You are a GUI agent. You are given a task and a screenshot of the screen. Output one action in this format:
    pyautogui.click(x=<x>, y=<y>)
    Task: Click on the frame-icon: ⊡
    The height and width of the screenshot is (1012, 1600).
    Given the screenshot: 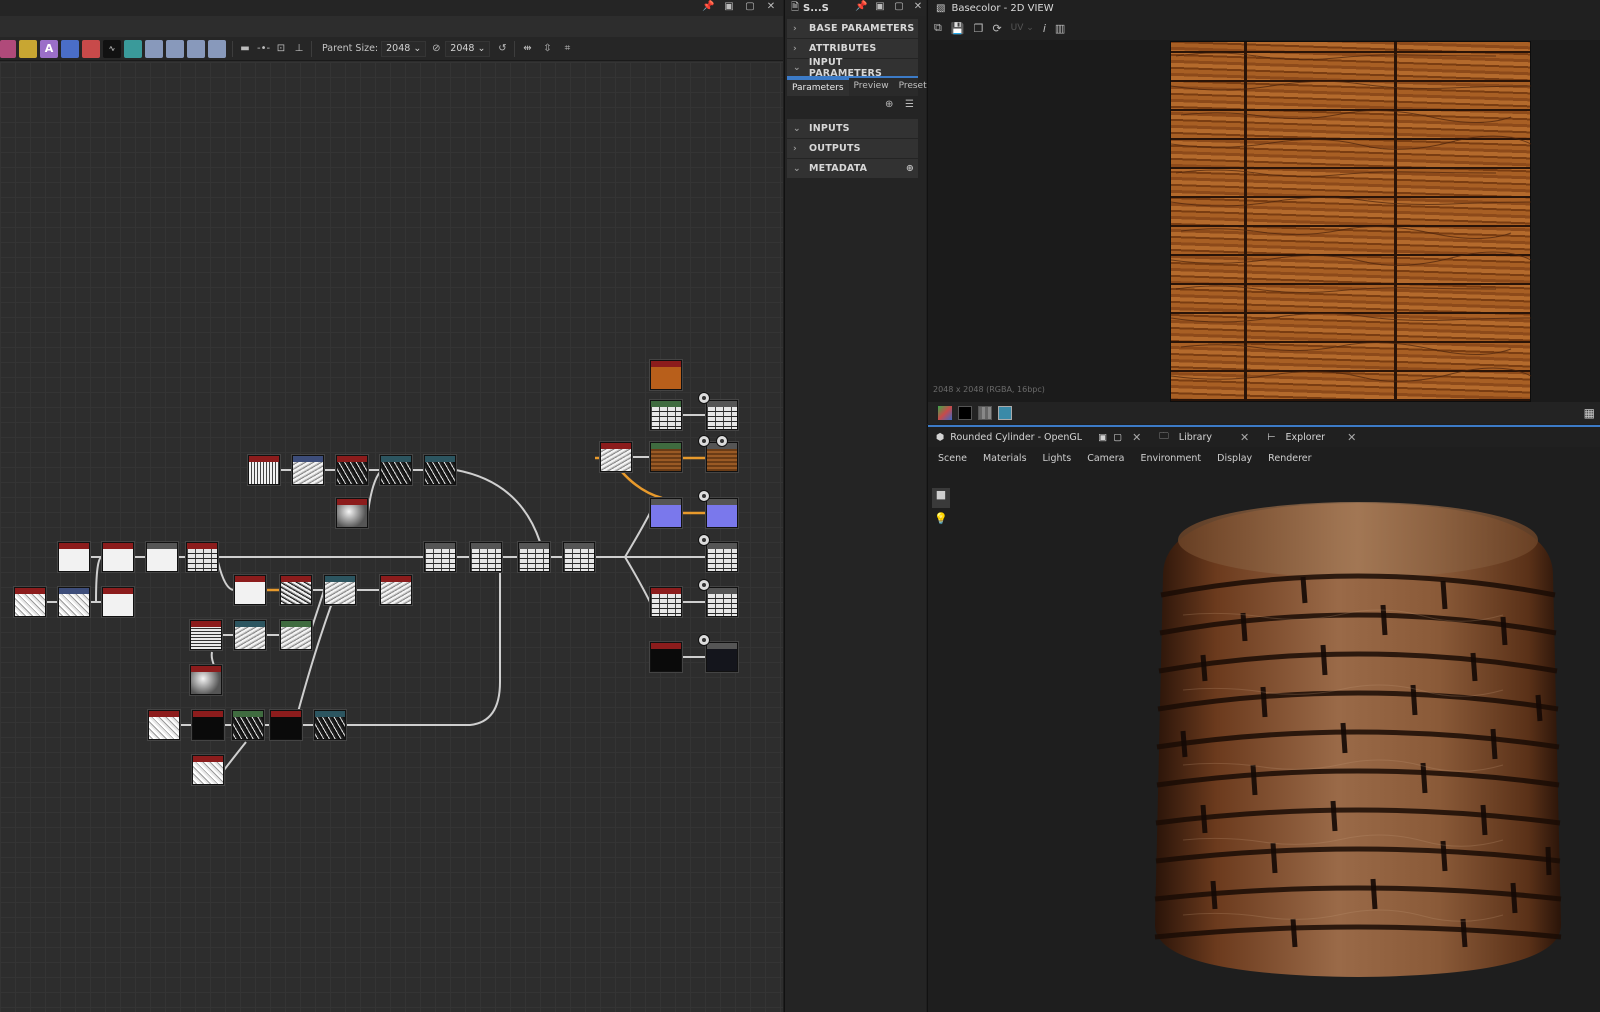 What is the action you would take?
    pyautogui.click(x=281, y=49)
    